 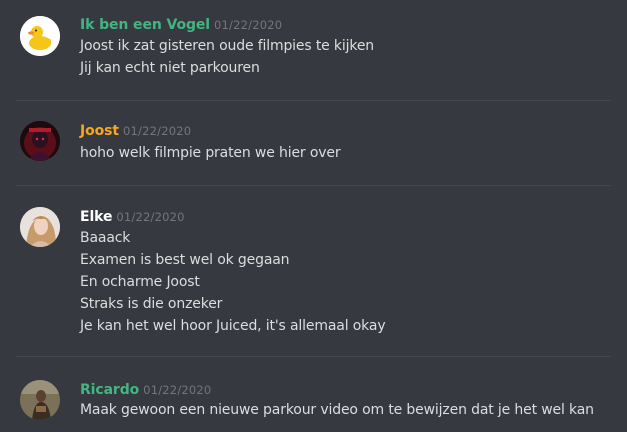 What do you see at coordinates (105, 238) in the screenshot?
I see `message-line: Baaack` at bounding box center [105, 238].